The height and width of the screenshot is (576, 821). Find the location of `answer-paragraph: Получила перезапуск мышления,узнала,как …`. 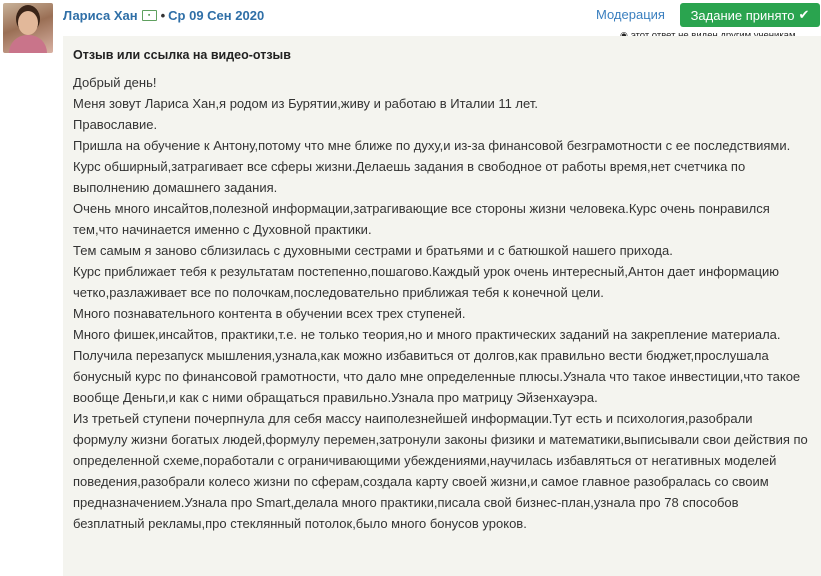

answer-paragraph: Получила перезапуск мышления,узнала,как … is located at coordinates (437, 376).